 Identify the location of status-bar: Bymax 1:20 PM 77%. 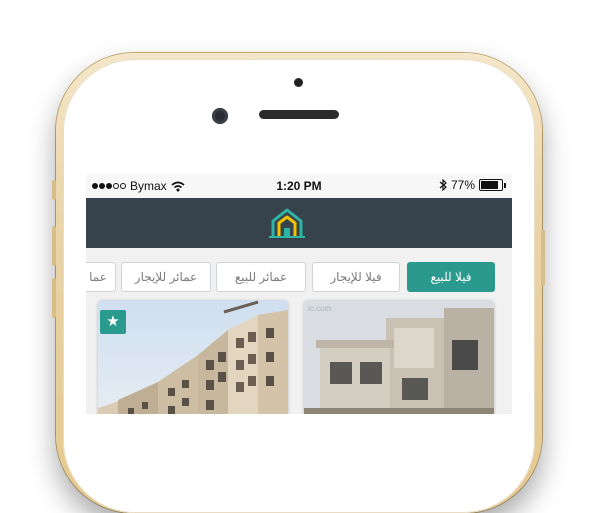
(299, 186).